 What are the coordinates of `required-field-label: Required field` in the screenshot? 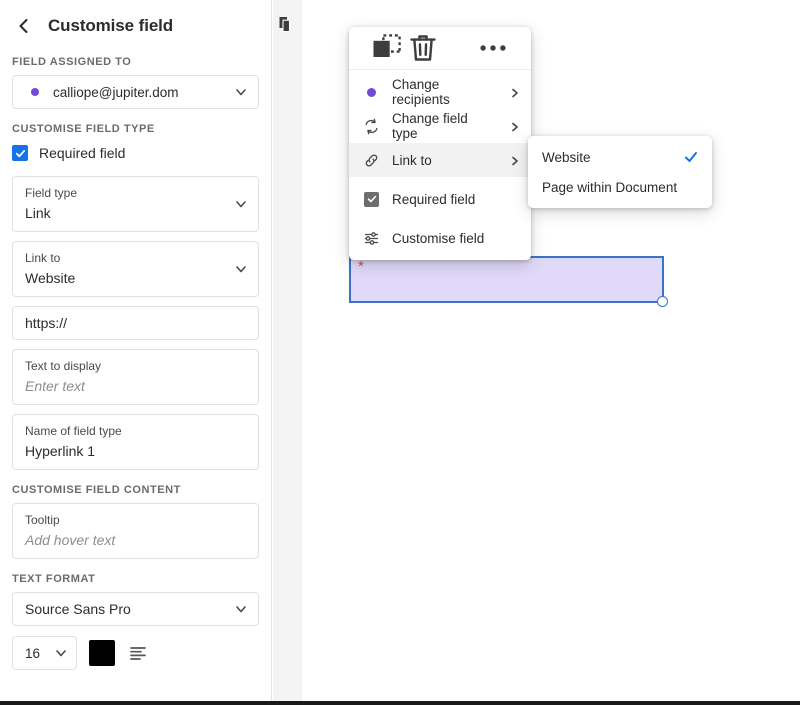 It's located at (82, 153).